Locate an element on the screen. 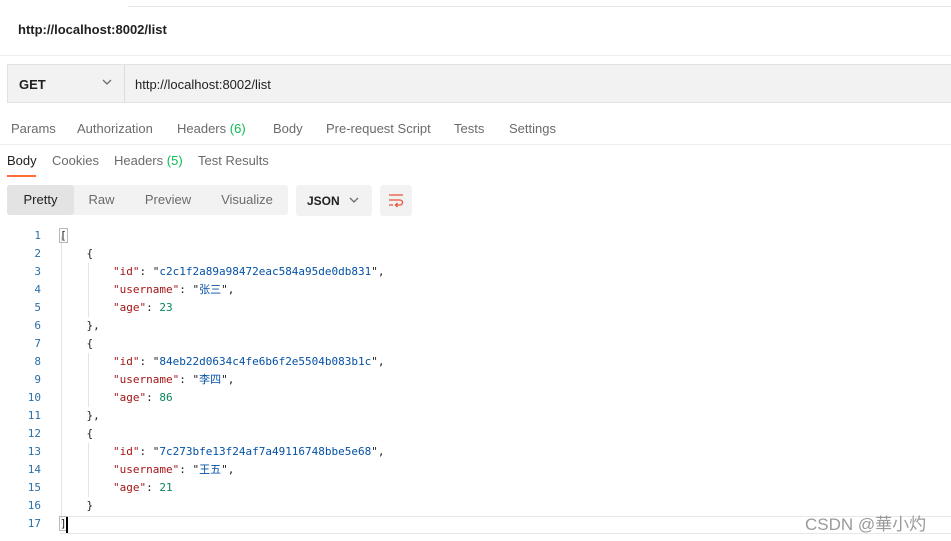  open-bracket: [ is located at coordinates (63, 235).